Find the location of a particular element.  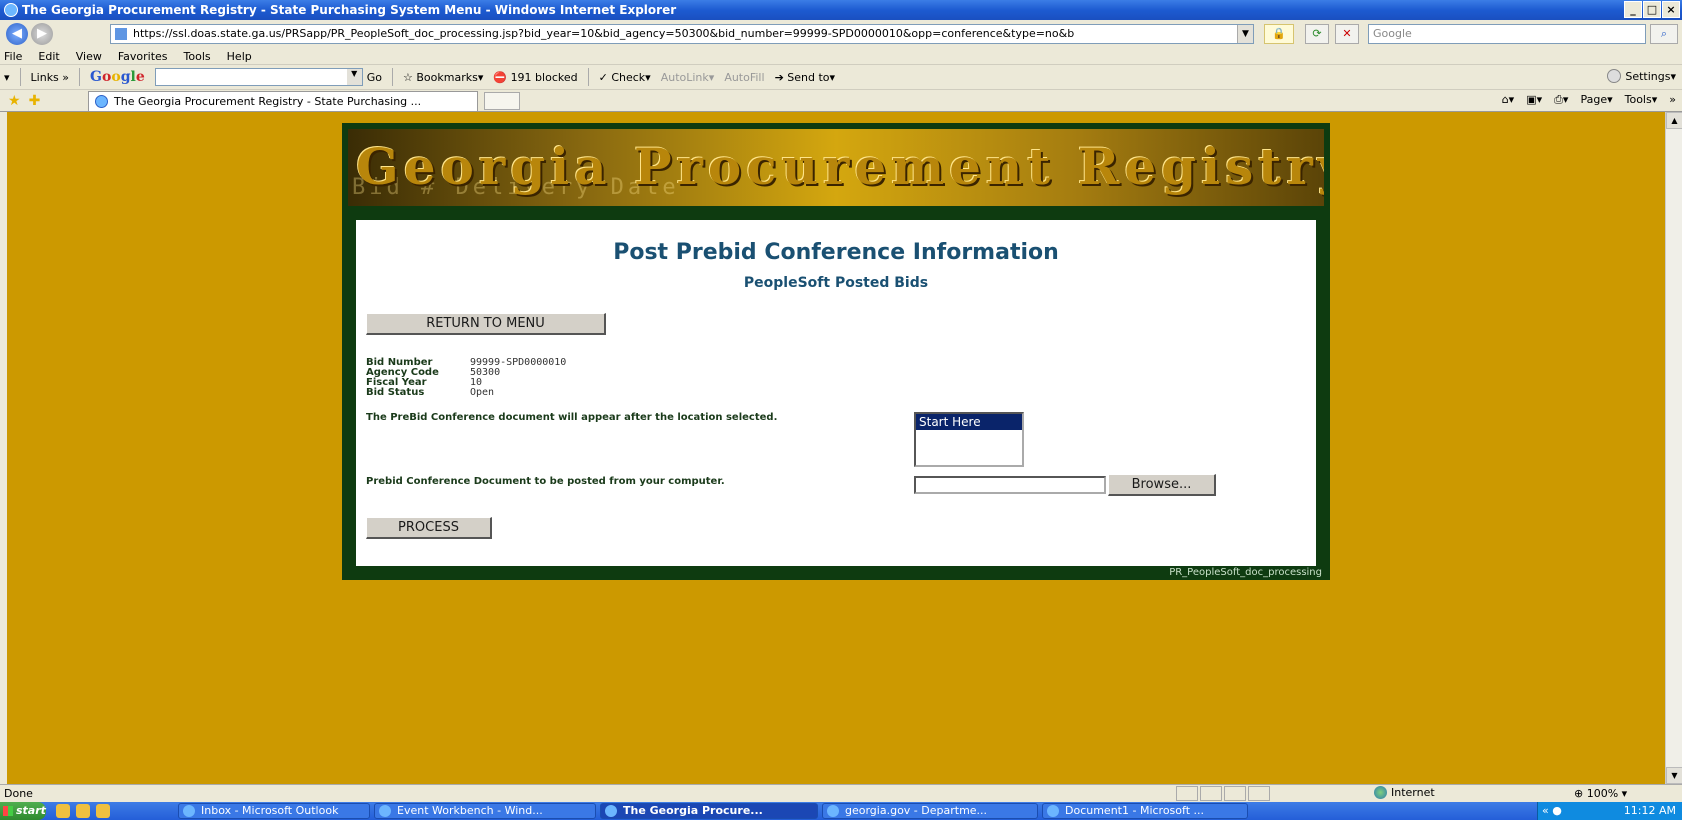

internet-explorer-icon is located at coordinates (11, 10).